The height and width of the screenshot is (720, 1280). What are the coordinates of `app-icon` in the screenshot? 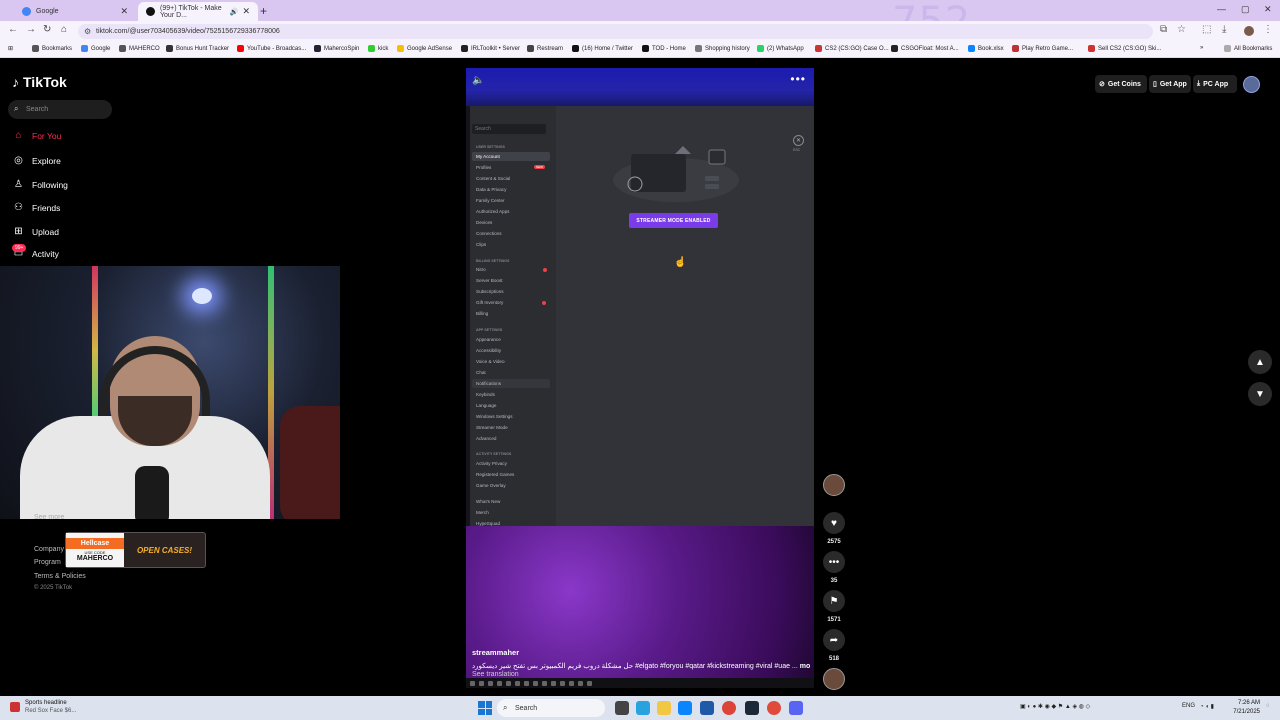 It's located at (774, 708).